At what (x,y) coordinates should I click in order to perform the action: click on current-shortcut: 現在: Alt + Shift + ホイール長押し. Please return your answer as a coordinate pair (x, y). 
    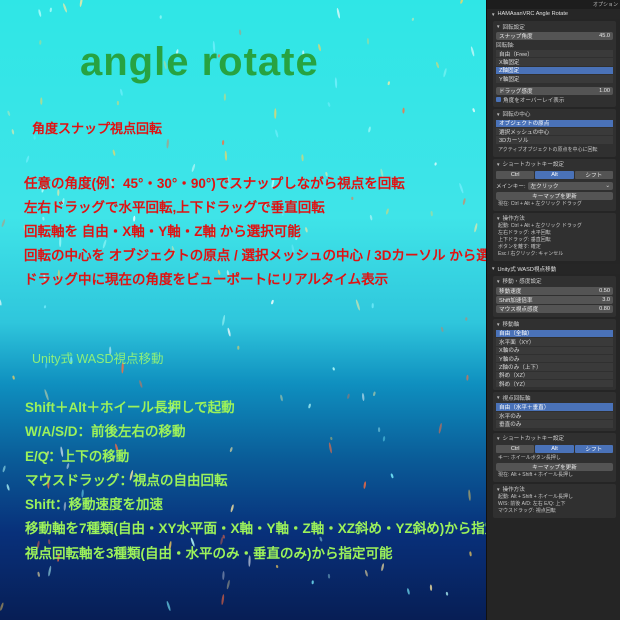
    Looking at the image, I should click on (536, 474).